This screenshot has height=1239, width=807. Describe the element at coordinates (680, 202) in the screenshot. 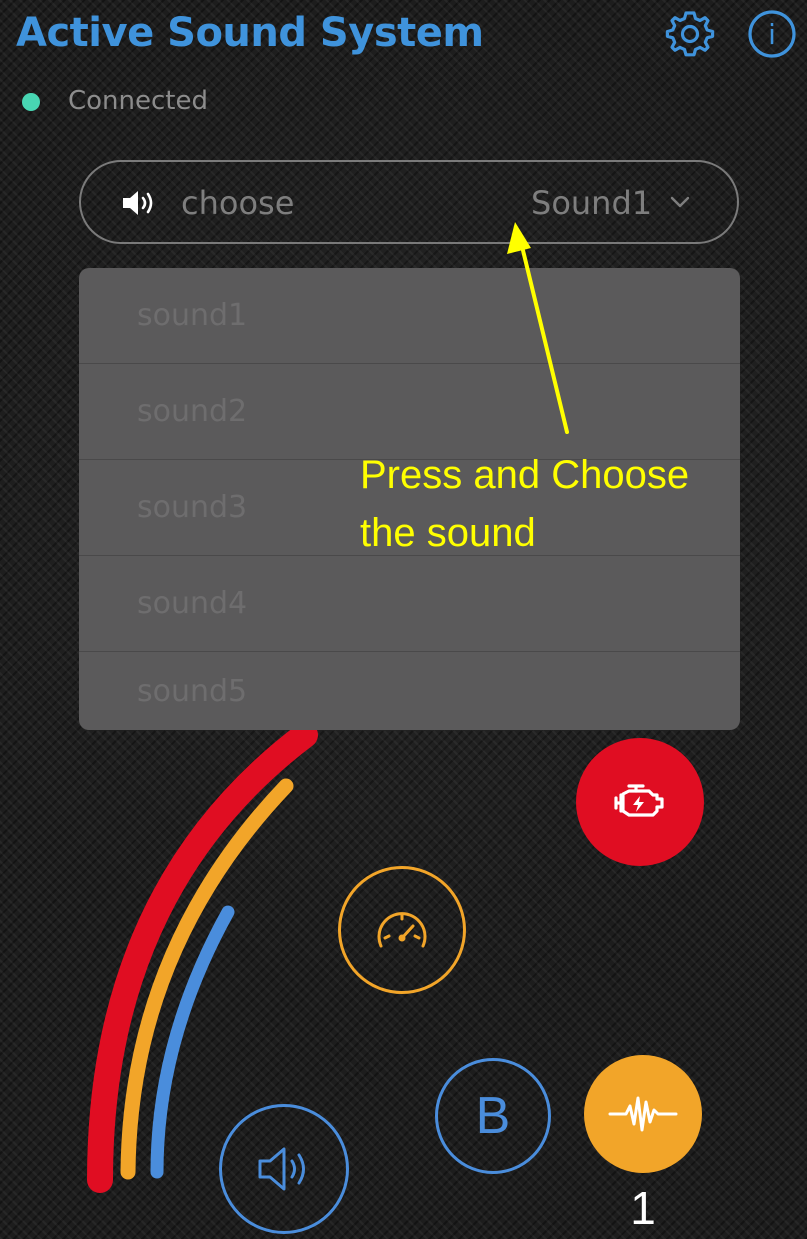

I see `chevron-down-icon` at that location.